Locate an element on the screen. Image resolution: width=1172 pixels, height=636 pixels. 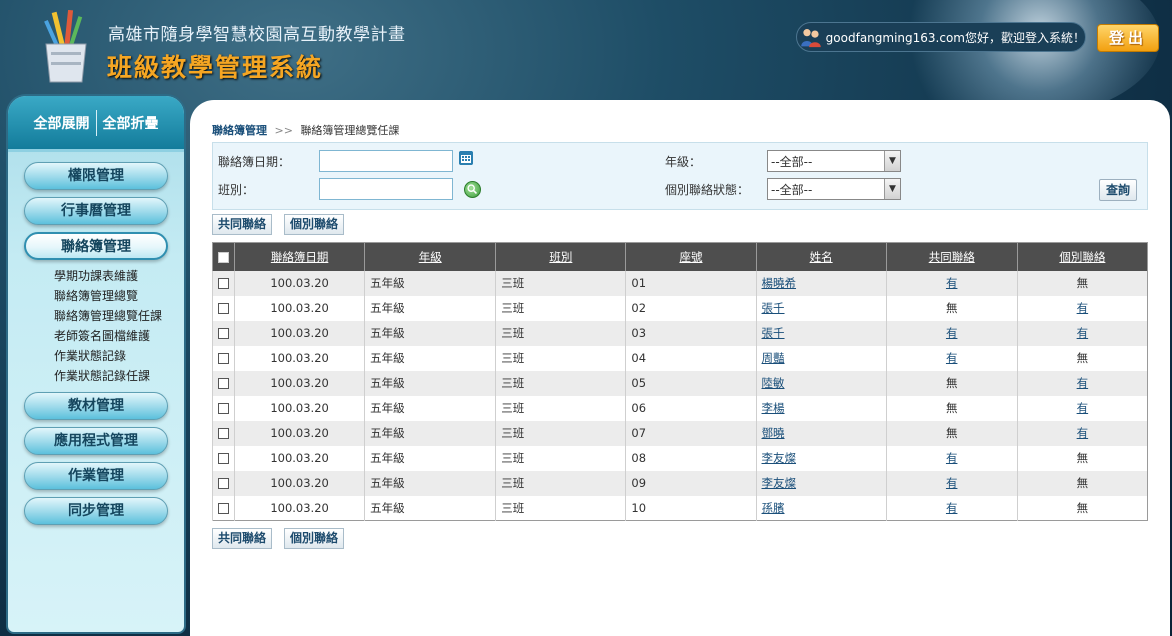
expand-all-button: 全部展開 is located at coordinates (62, 123).